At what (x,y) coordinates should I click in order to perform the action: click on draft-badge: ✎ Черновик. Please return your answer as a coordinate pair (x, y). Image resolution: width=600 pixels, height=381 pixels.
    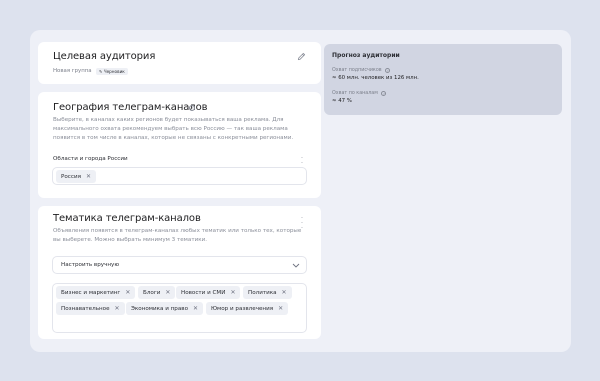
    Looking at the image, I should click on (112, 71).